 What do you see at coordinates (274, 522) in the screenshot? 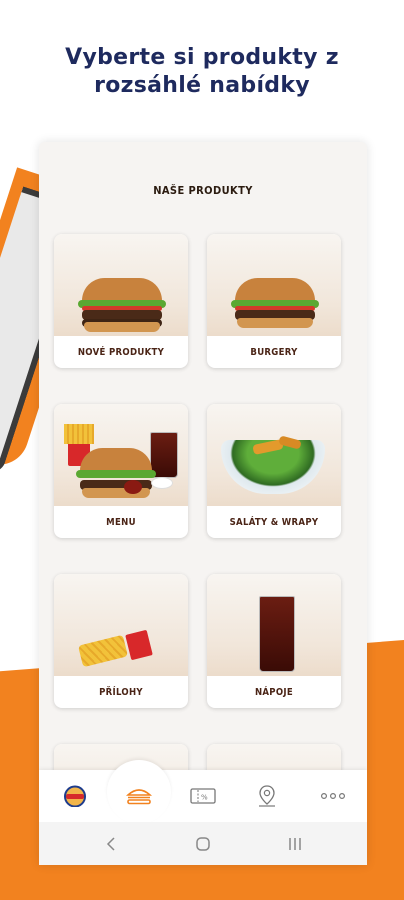
I see `category-label: SALÁTY & WRAPY` at bounding box center [274, 522].